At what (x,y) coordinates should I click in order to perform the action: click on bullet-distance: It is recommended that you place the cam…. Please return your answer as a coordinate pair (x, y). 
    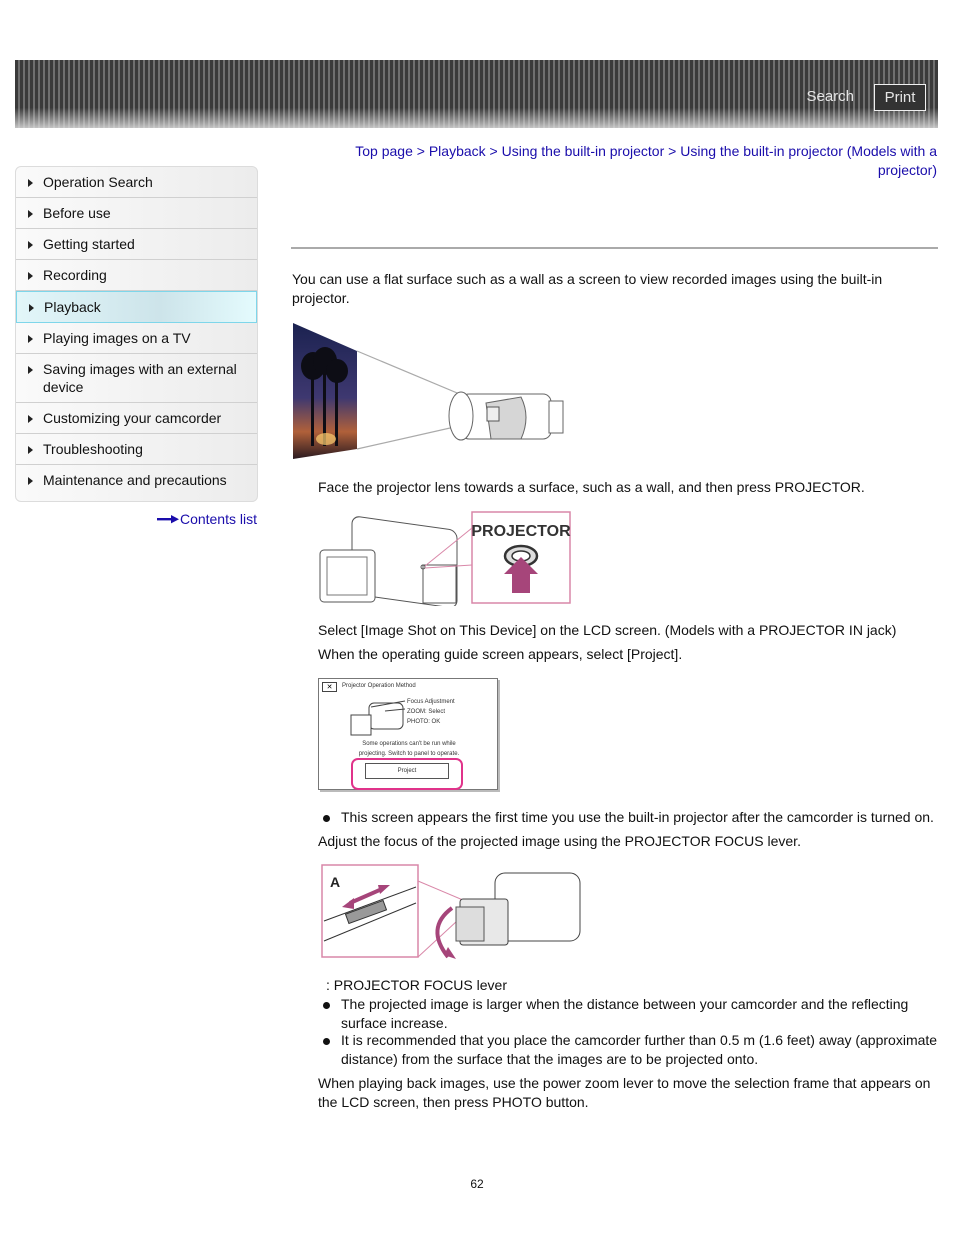
    Looking at the image, I should click on (630, 1050).